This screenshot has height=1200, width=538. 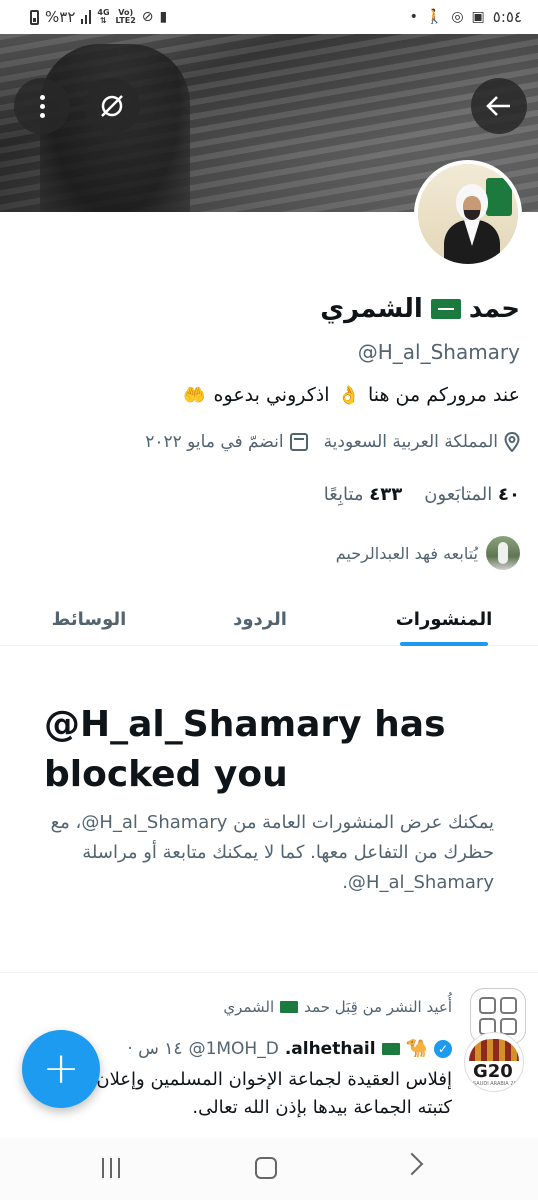 I want to click on profile-name: حمد الشمري, so click(x=420, y=309).